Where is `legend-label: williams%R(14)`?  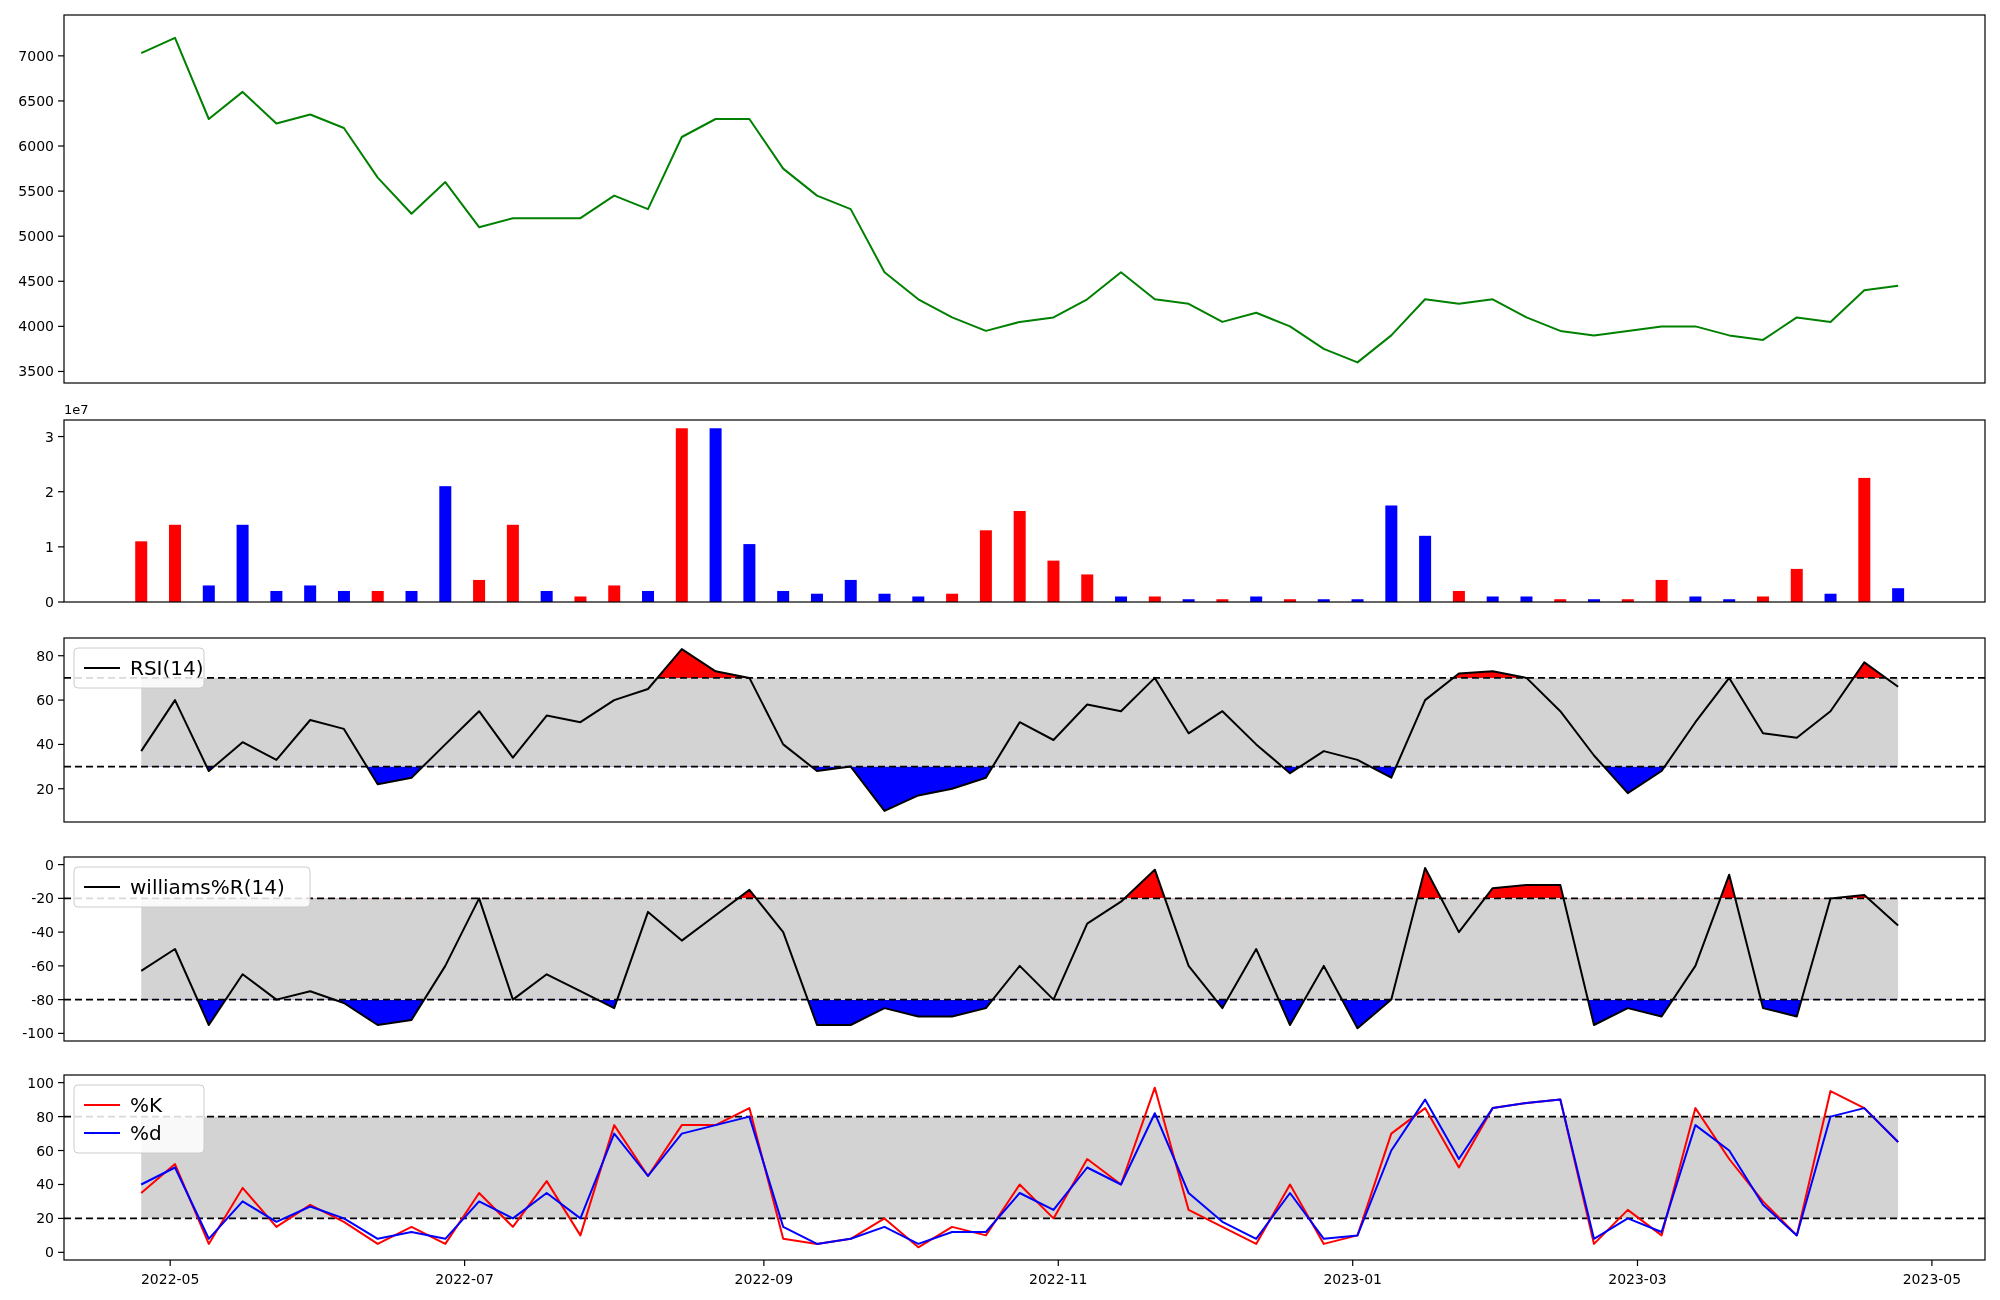
legend-label: williams%R(14) is located at coordinates (207, 887).